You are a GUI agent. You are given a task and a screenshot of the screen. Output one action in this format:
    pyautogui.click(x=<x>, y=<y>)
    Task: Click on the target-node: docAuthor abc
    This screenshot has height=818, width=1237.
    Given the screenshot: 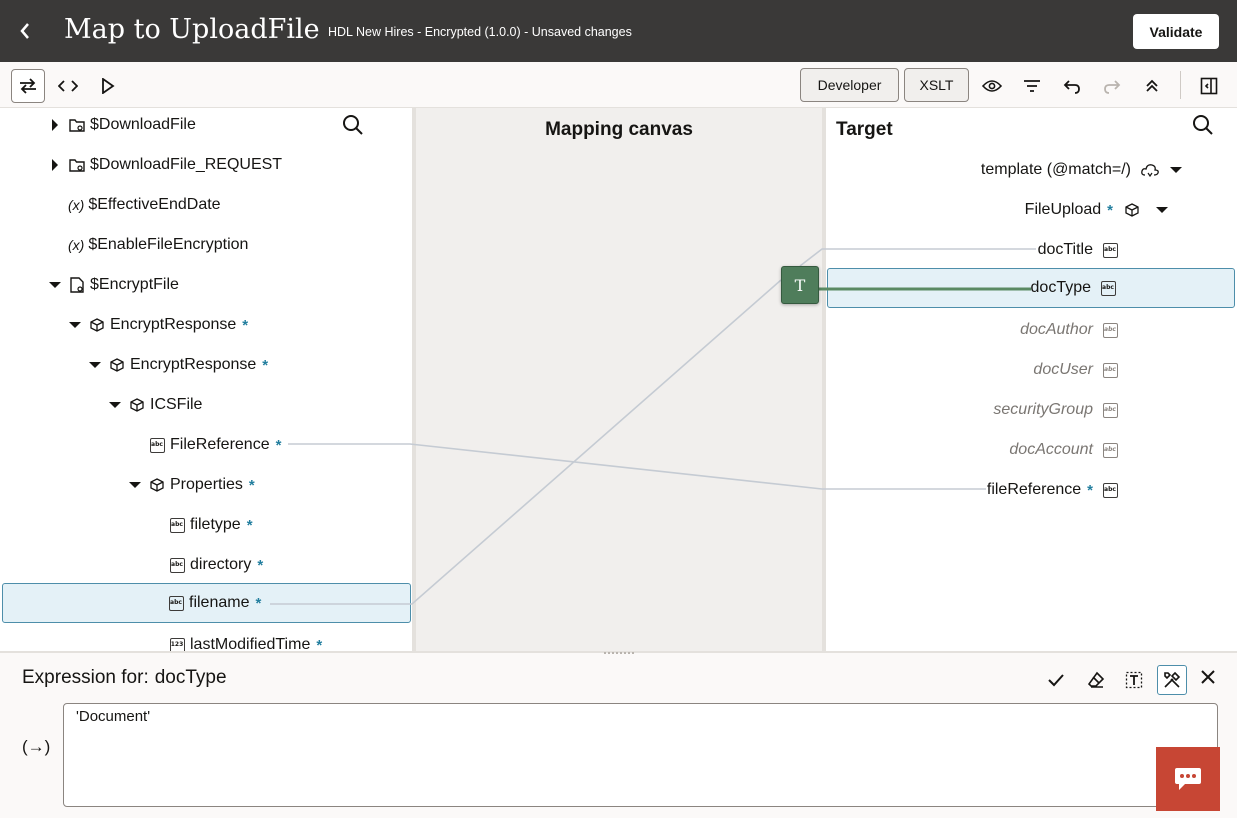 What is the action you would take?
    pyautogui.click(x=1071, y=330)
    